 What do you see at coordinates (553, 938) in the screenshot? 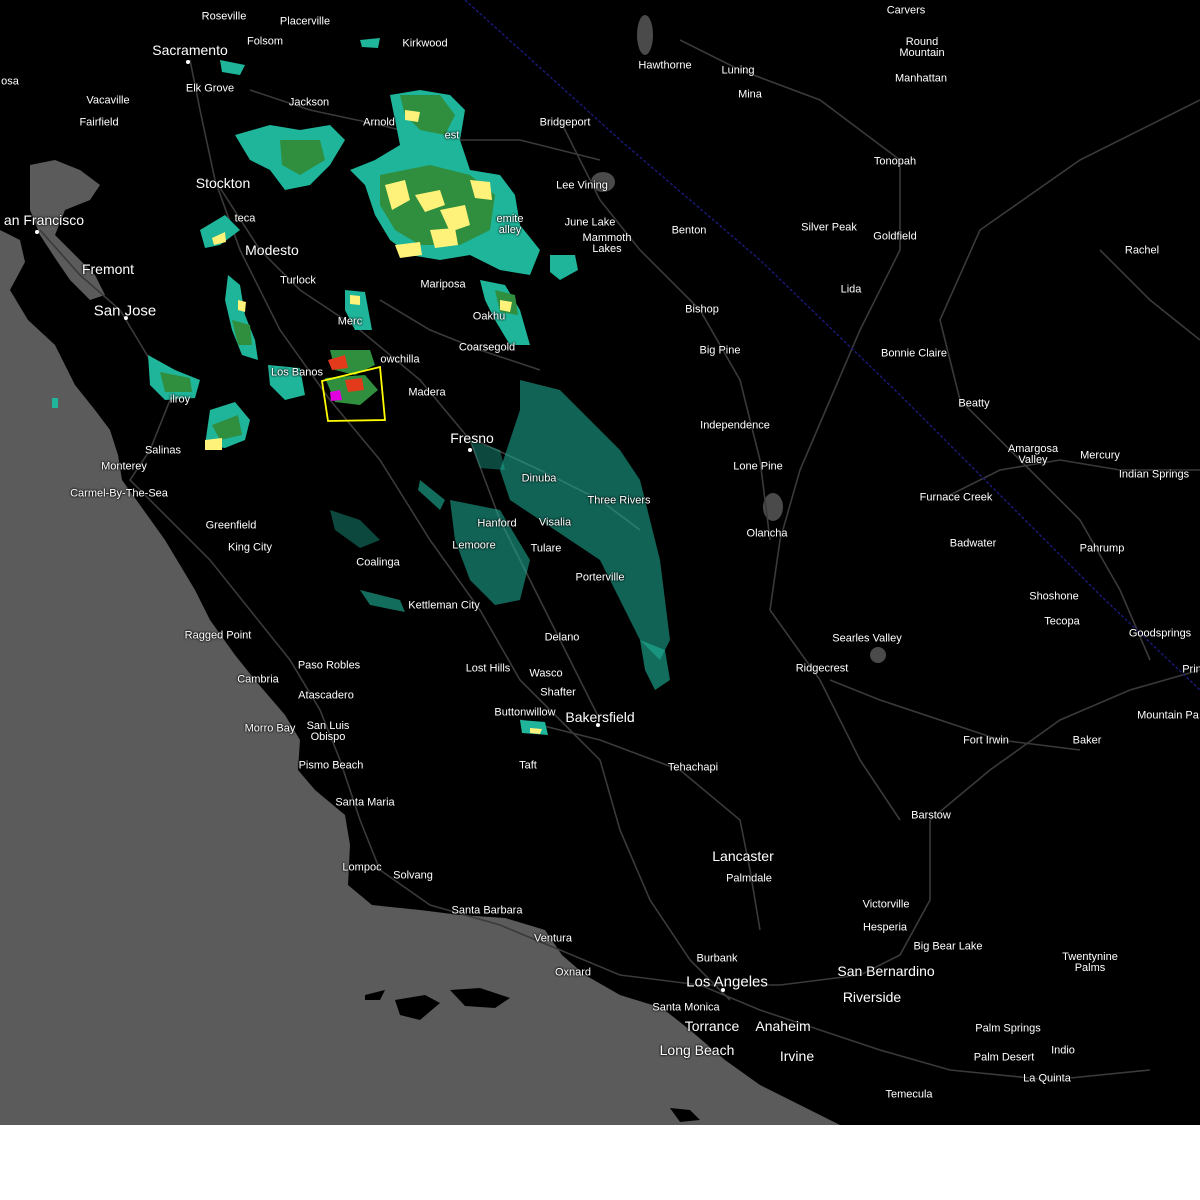
I see `place-label-ventura: Ventura` at bounding box center [553, 938].